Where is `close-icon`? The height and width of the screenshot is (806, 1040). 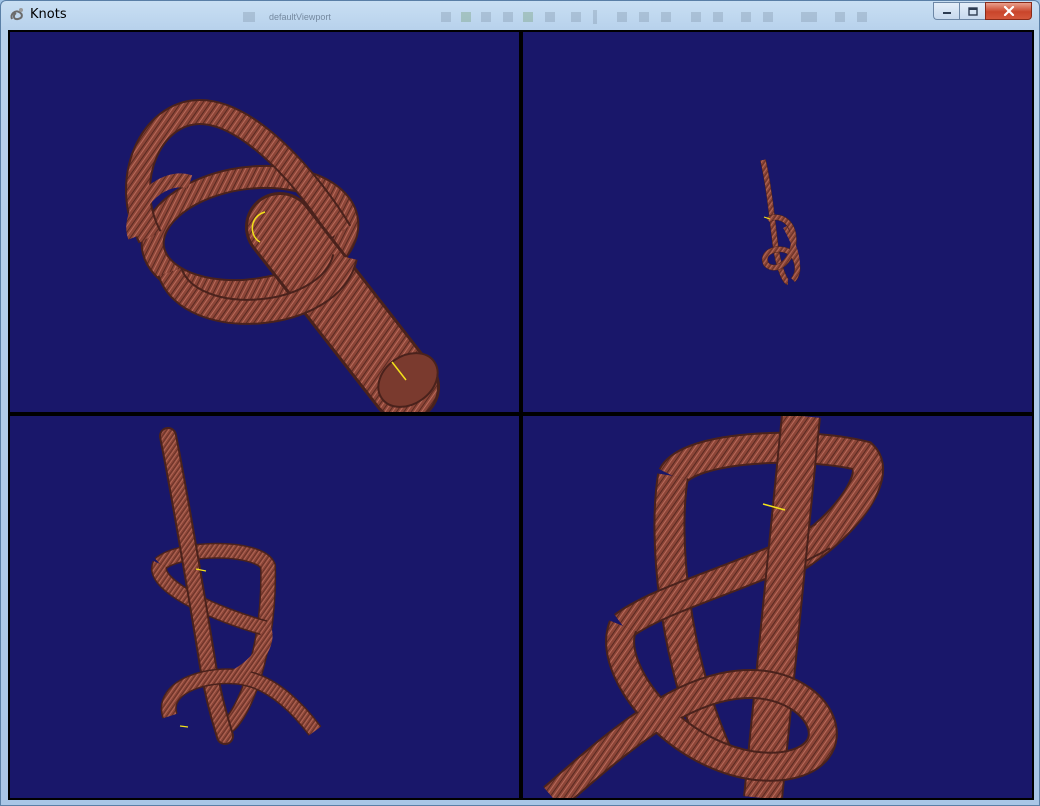 close-icon is located at coordinates (1008, 11).